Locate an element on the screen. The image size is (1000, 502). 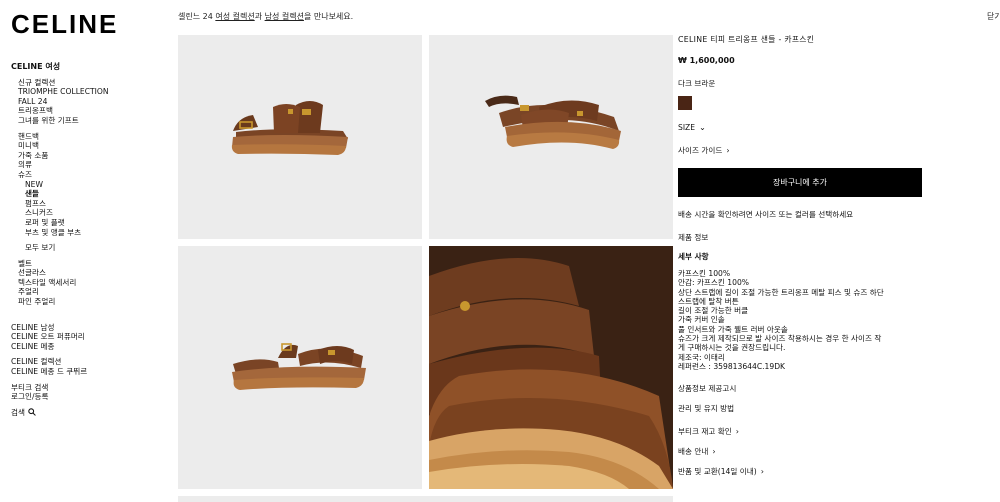
detail-line: 슈즈가 크게 제작되므로 발 사이즈 착용하시는 경우 한 사이즈 작 is located at coordinates (780, 339).